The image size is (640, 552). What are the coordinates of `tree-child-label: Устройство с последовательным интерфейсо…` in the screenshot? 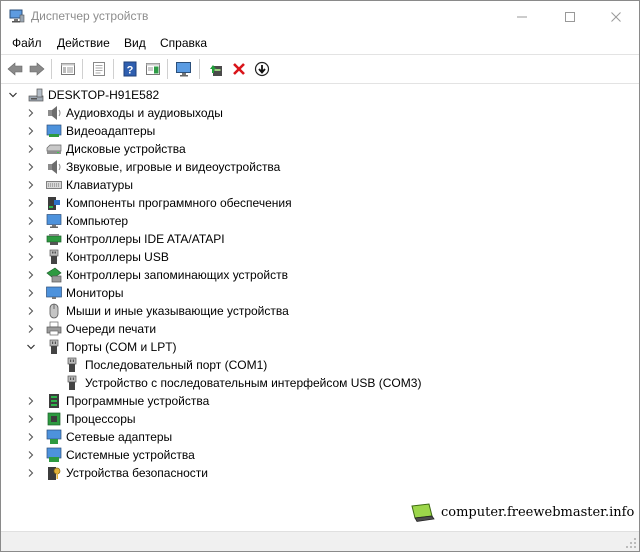 It's located at (253, 383).